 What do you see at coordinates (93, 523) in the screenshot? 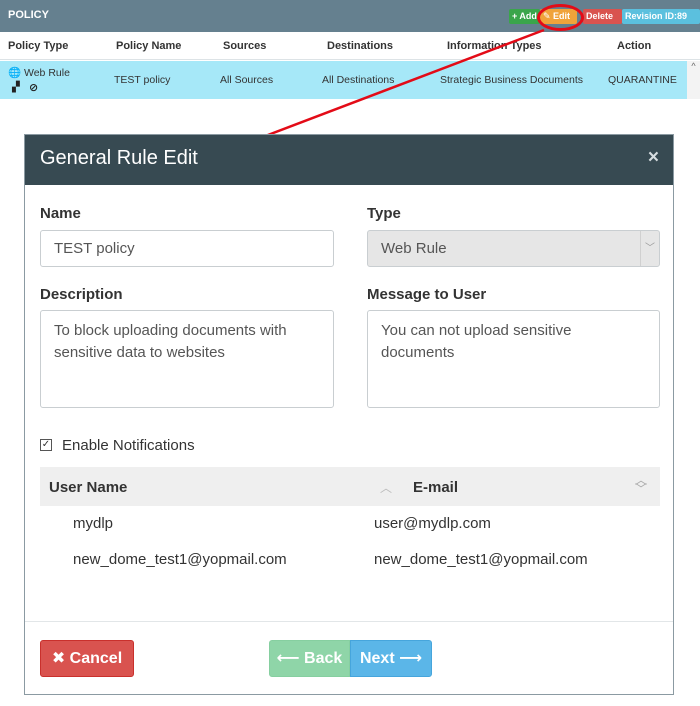
I see `user-name-cell: mydlp` at bounding box center [93, 523].